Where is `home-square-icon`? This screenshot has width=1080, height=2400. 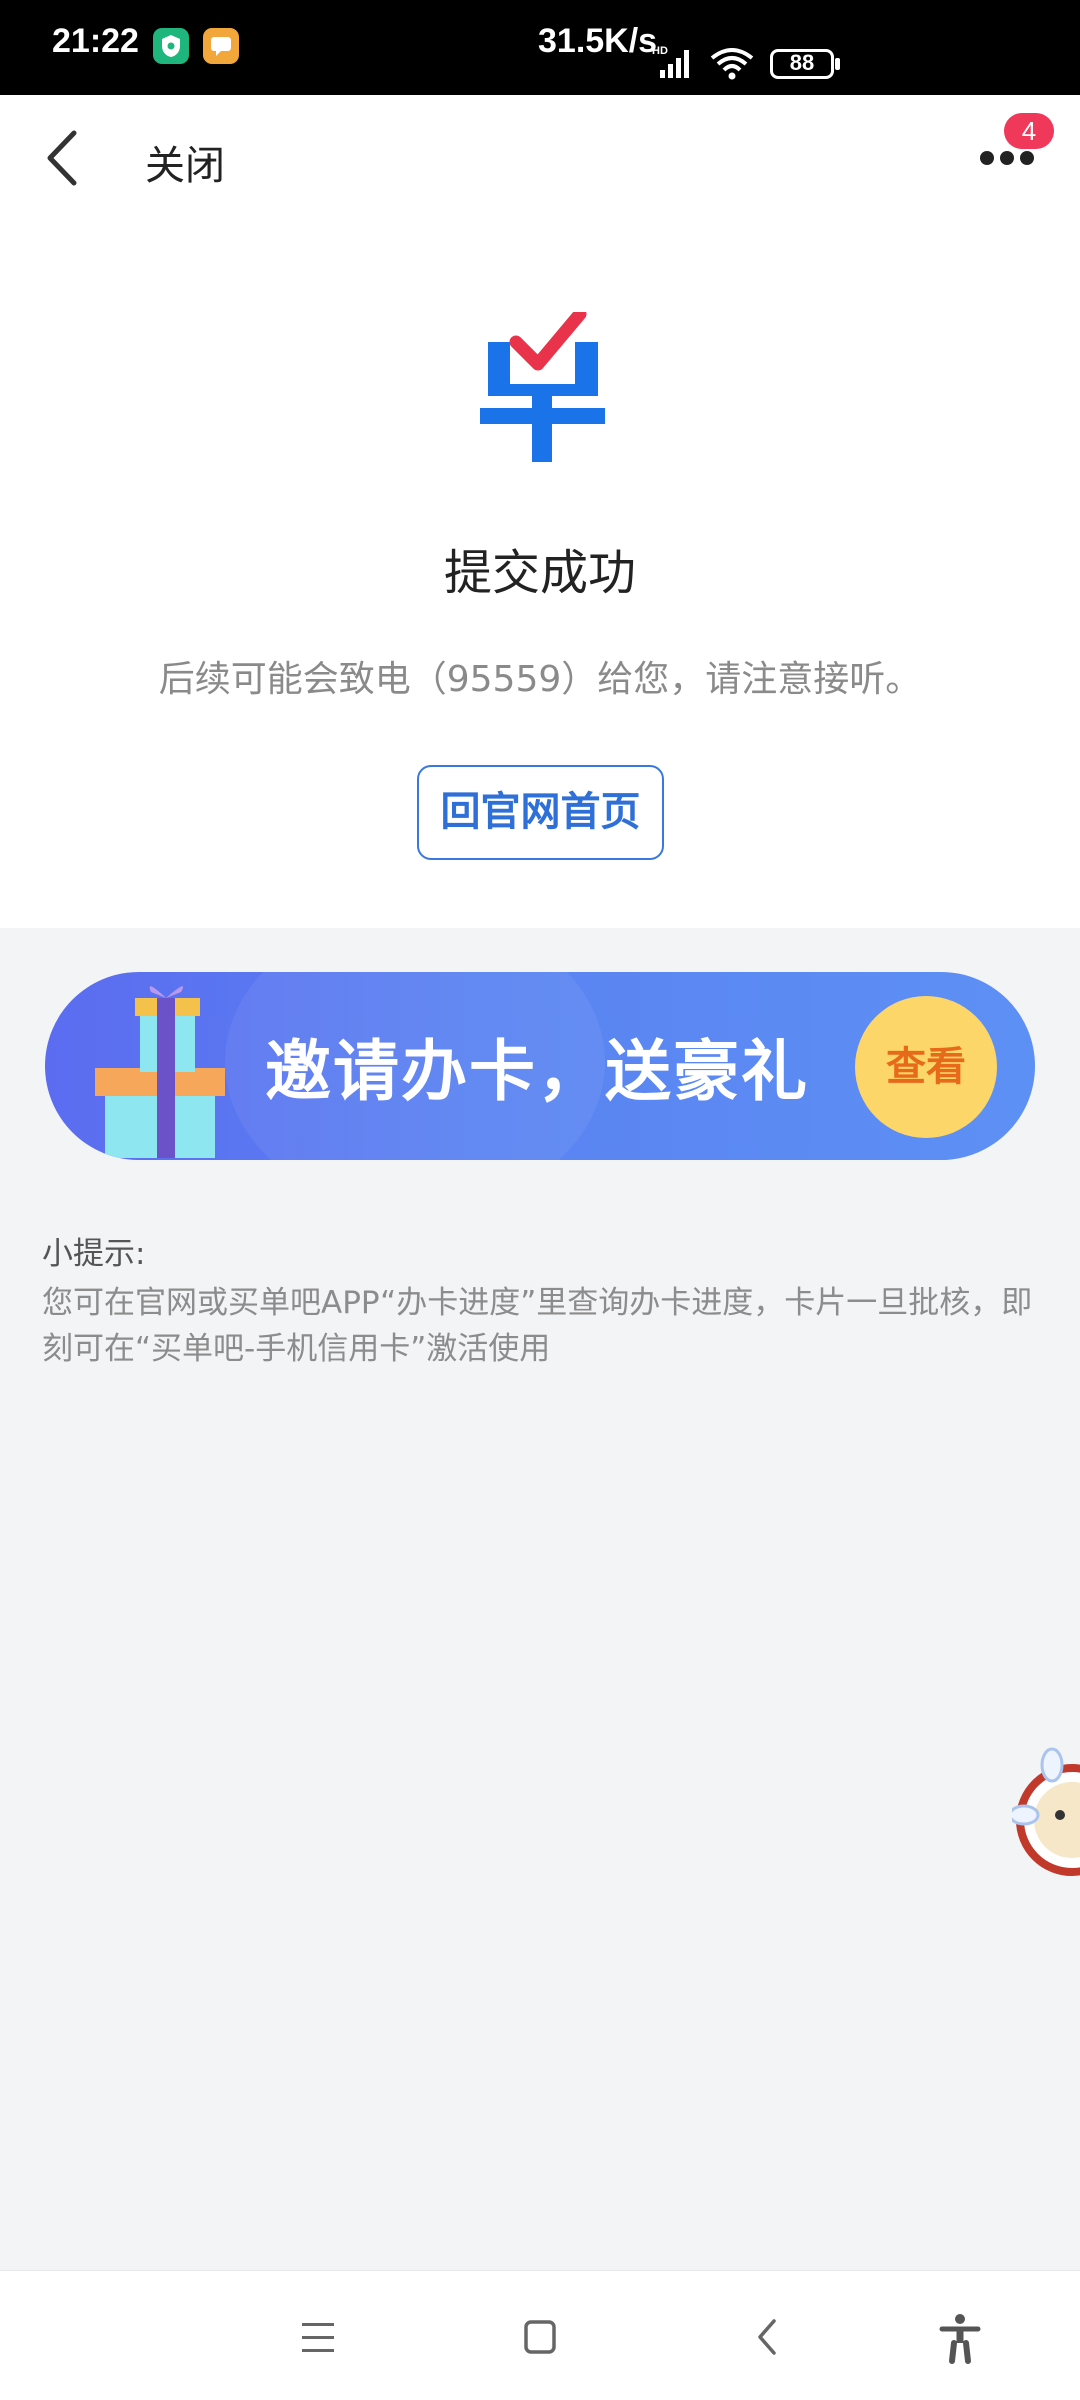
home-square-icon is located at coordinates (540, 2337).